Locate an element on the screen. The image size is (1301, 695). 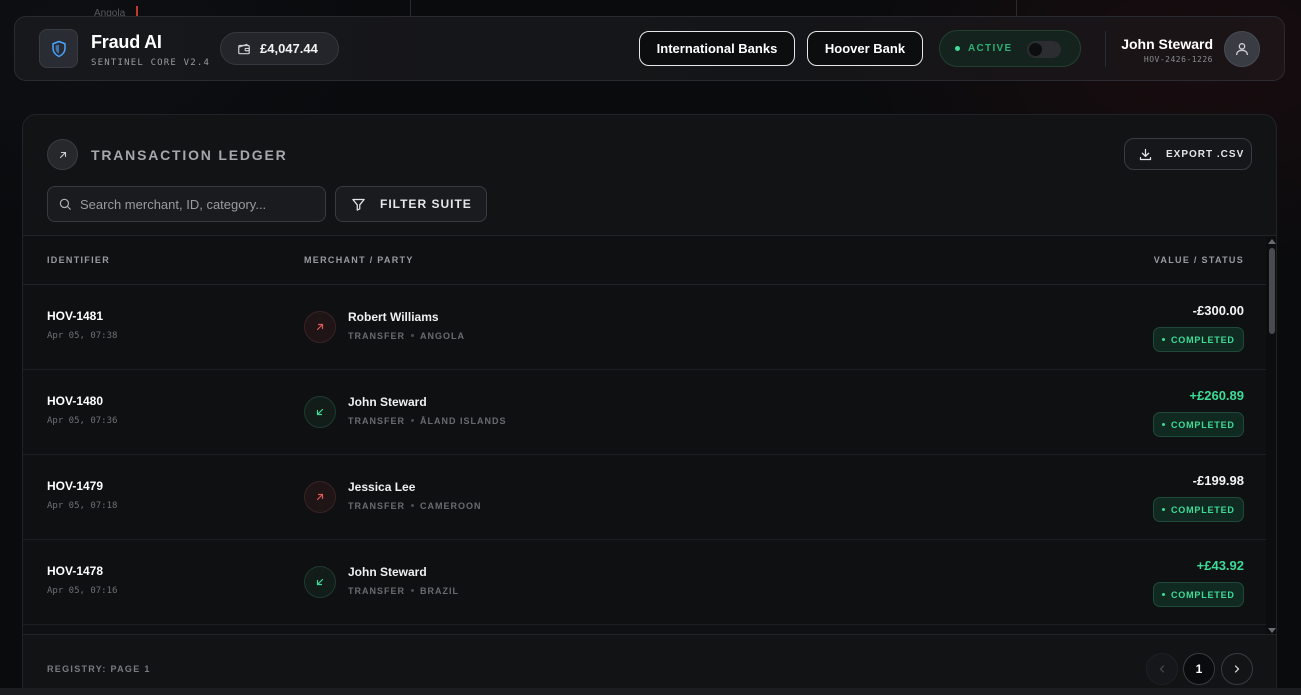
status-indicator: ACTIVE is located at coordinates (1010, 48).